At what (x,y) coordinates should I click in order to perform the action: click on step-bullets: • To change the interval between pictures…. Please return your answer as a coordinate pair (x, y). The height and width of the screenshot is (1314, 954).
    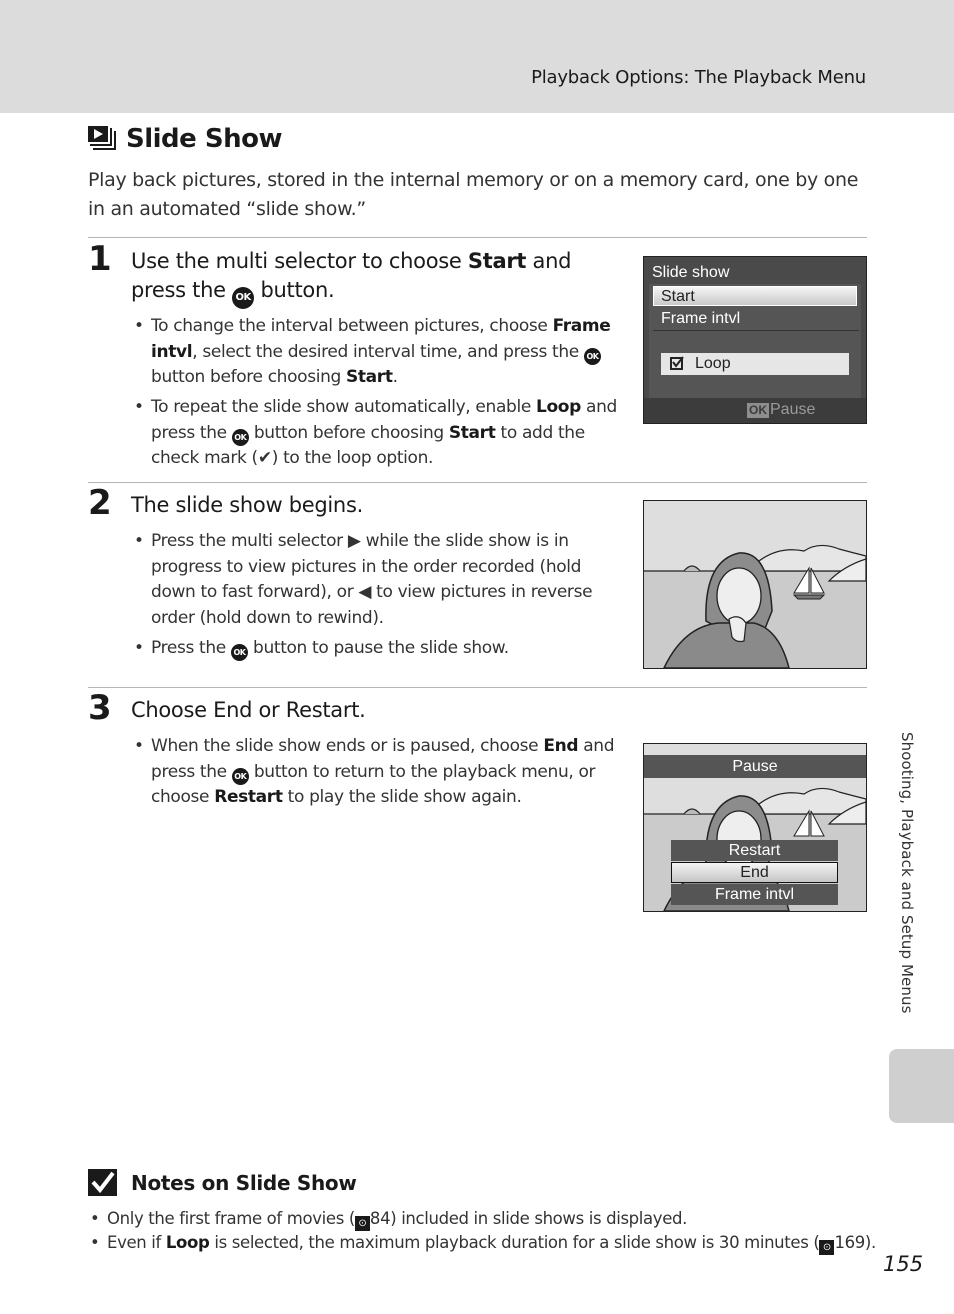
    Looking at the image, I should click on (376, 395).